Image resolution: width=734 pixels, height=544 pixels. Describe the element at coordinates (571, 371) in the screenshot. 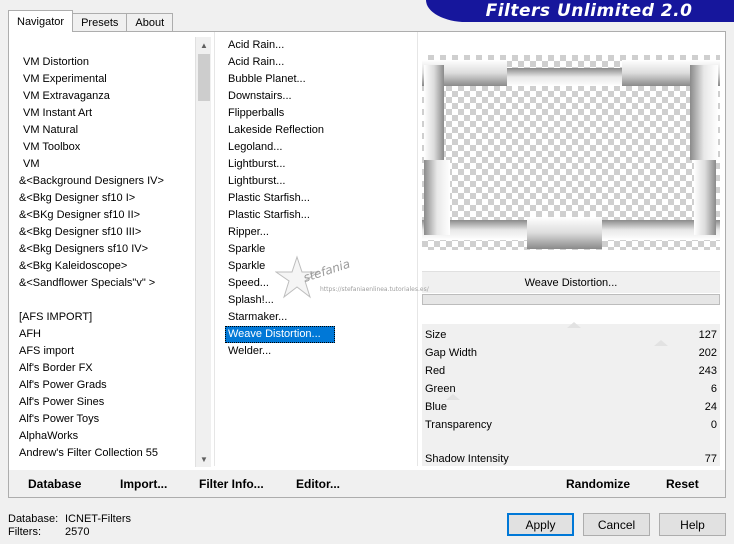

I see `param-slider: Red 243` at that location.